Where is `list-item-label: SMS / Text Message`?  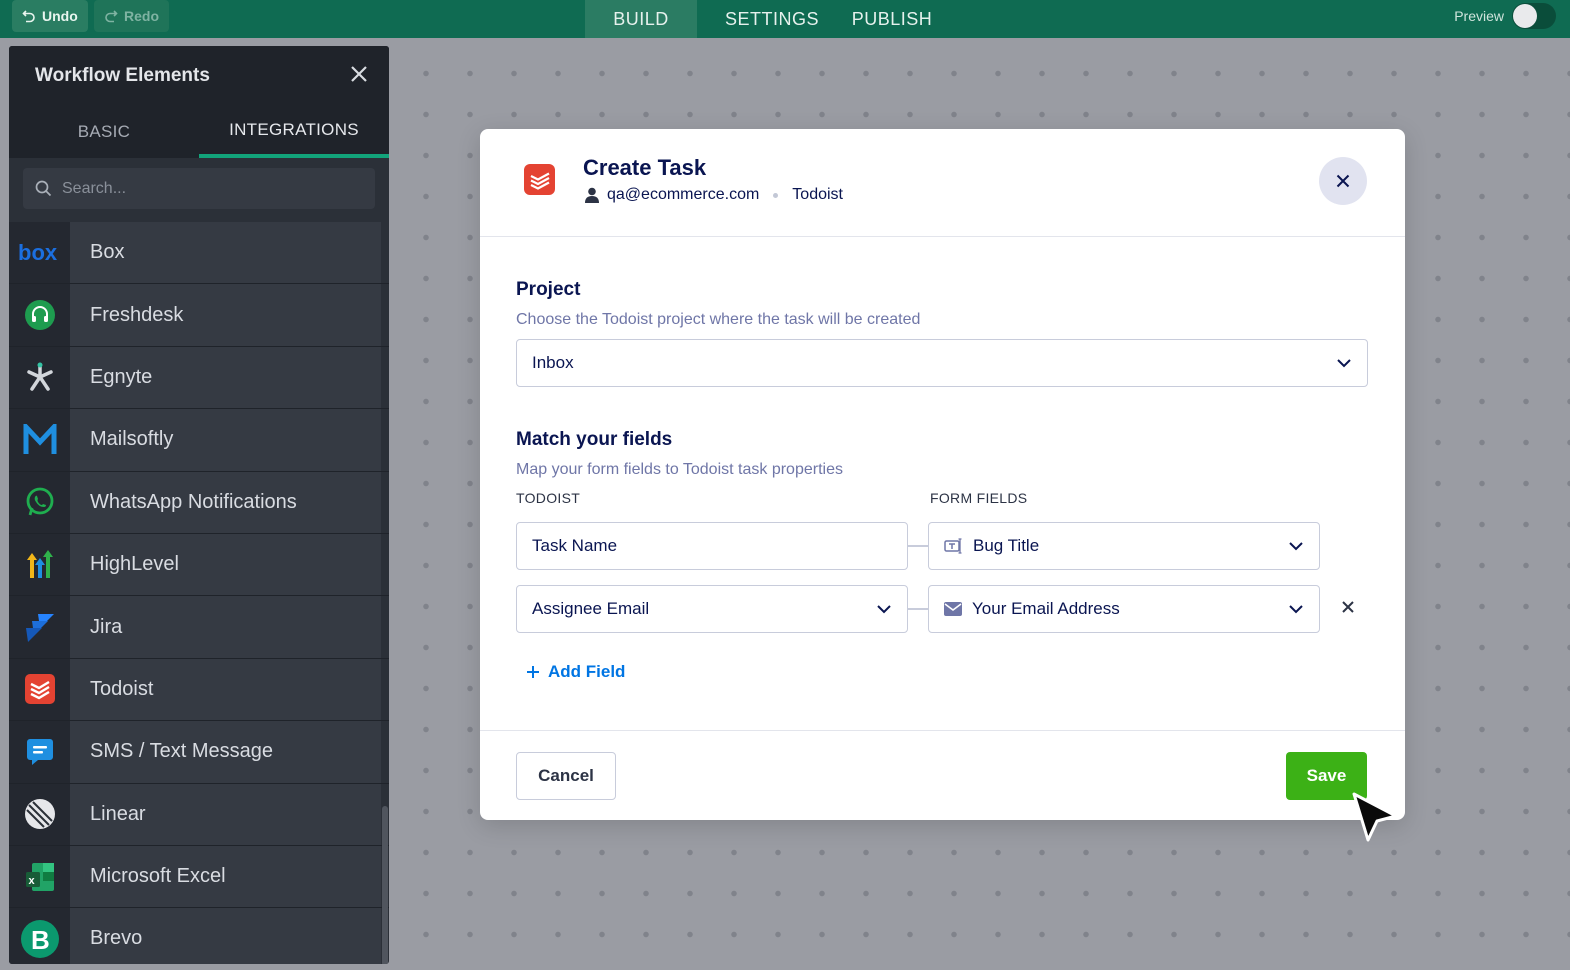
list-item-label: SMS / Text Message is located at coordinates (225, 752).